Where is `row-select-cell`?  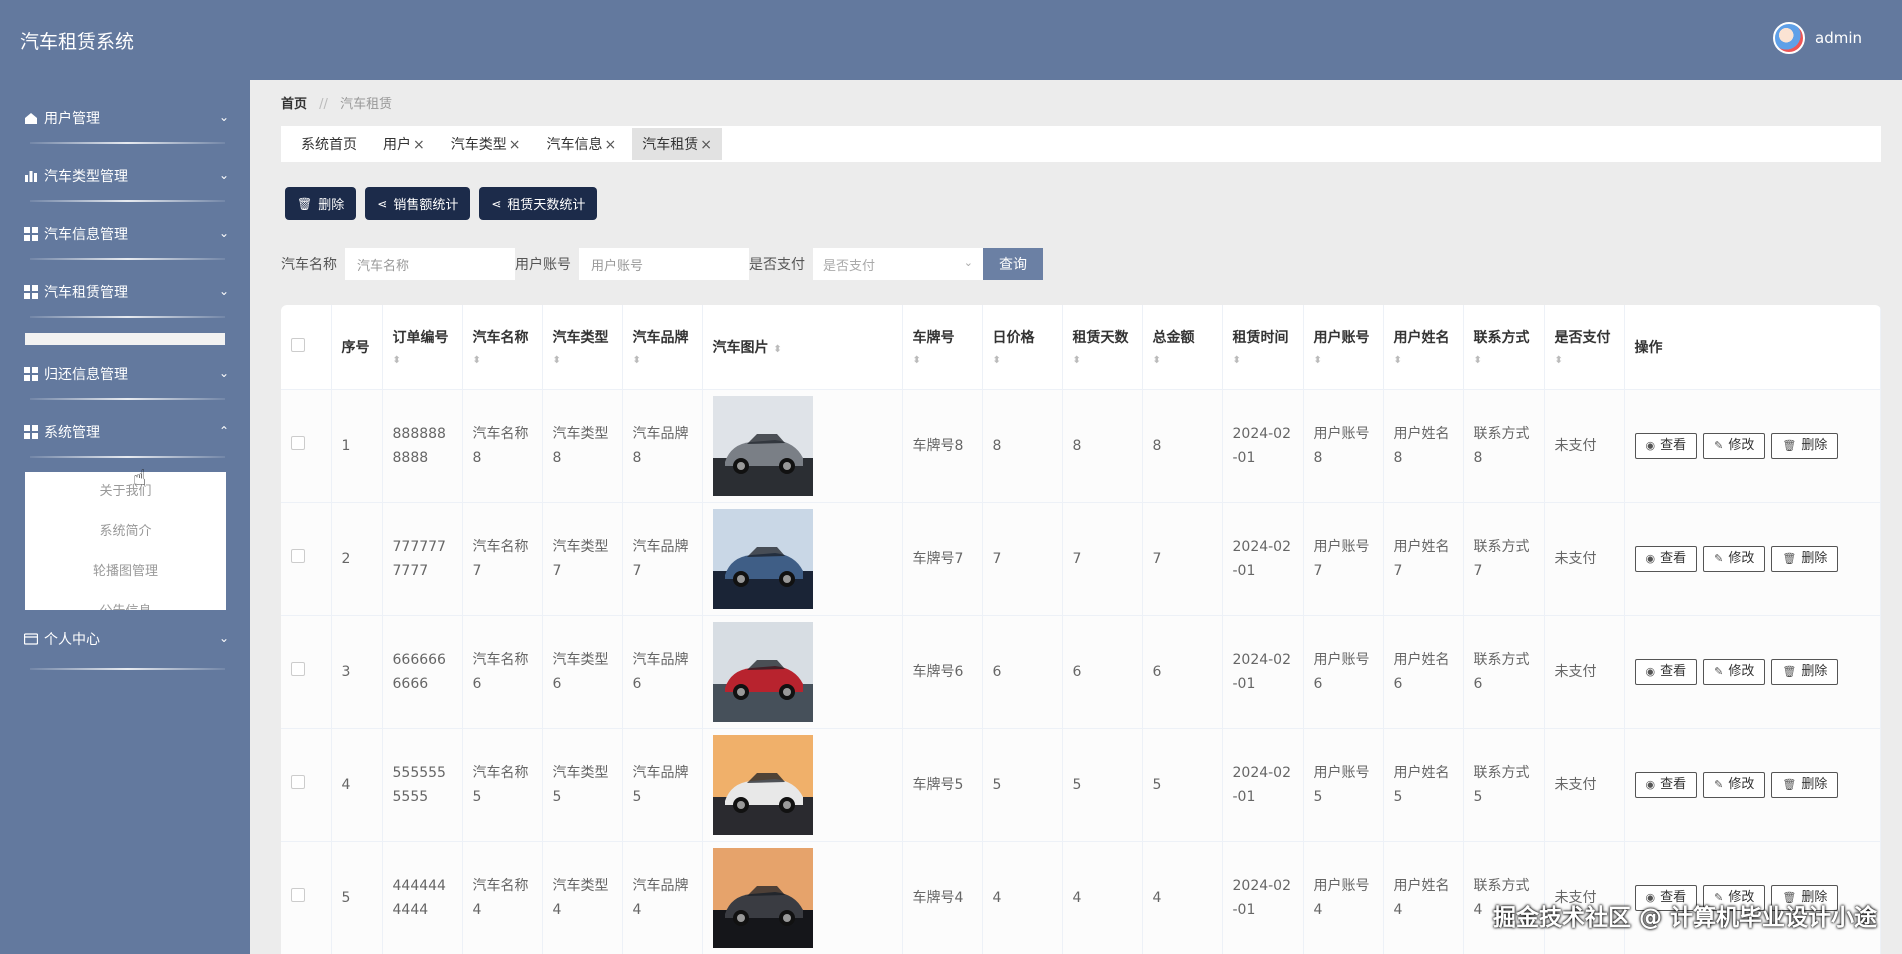 row-select-cell is located at coordinates (306, 785).